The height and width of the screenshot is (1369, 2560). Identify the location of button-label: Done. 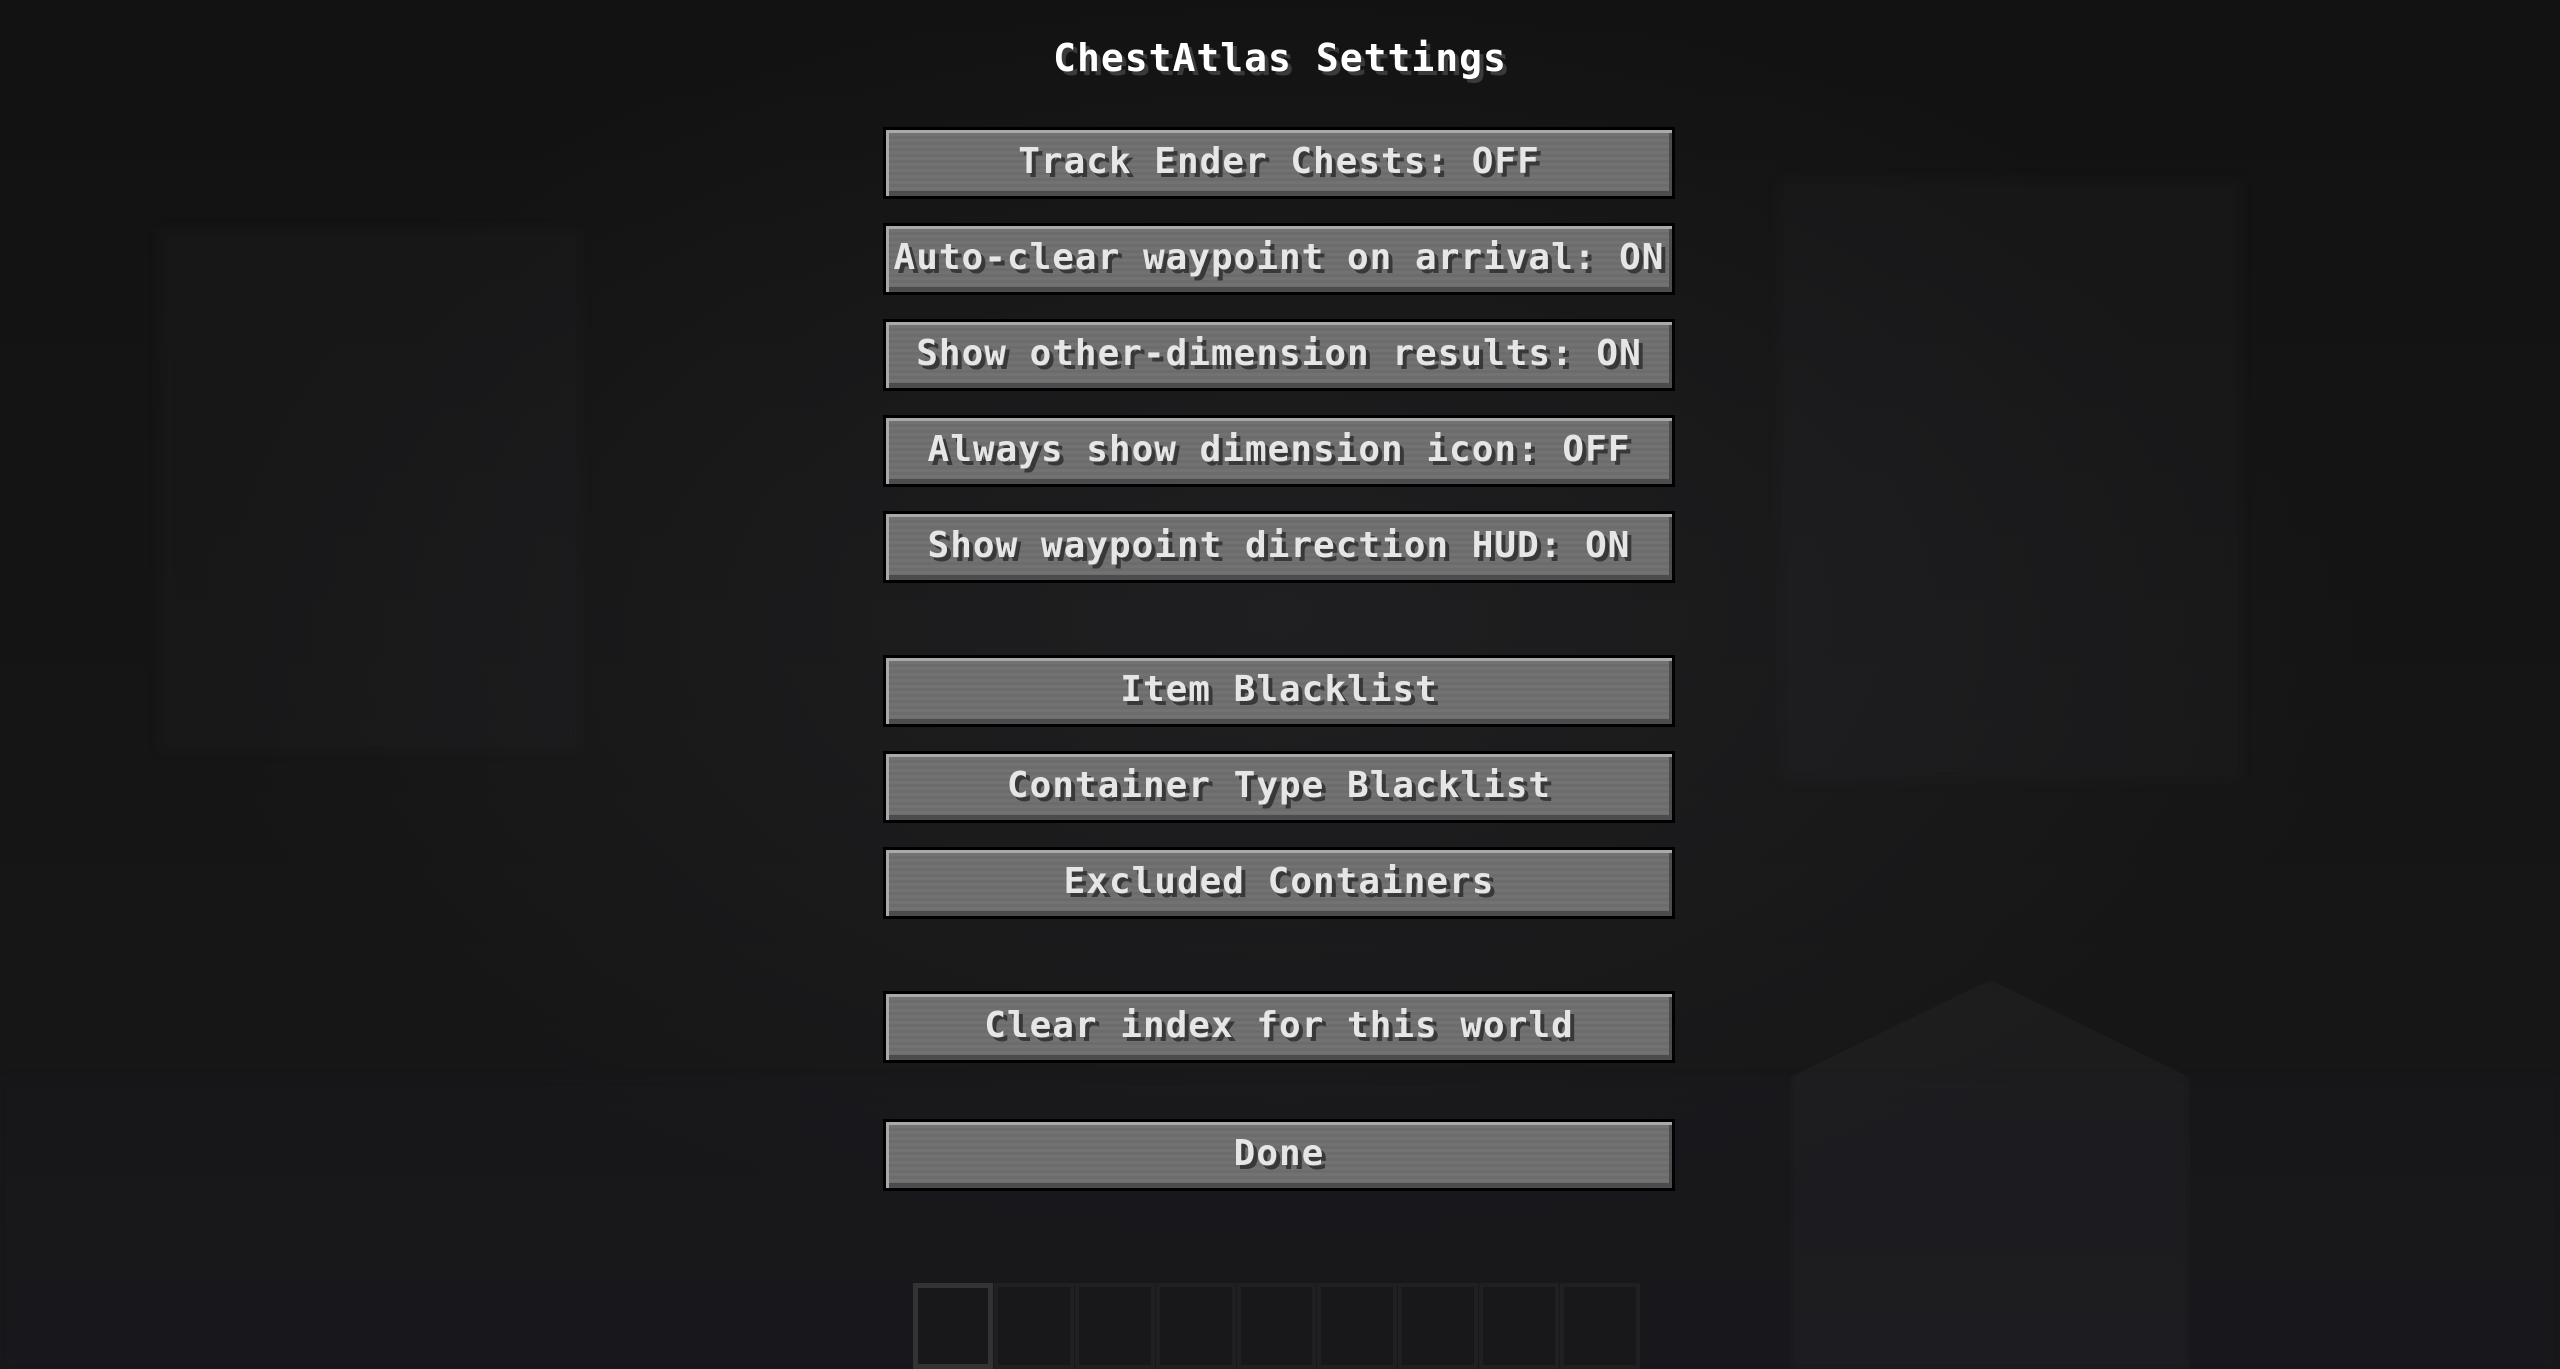
(1279, 1153).